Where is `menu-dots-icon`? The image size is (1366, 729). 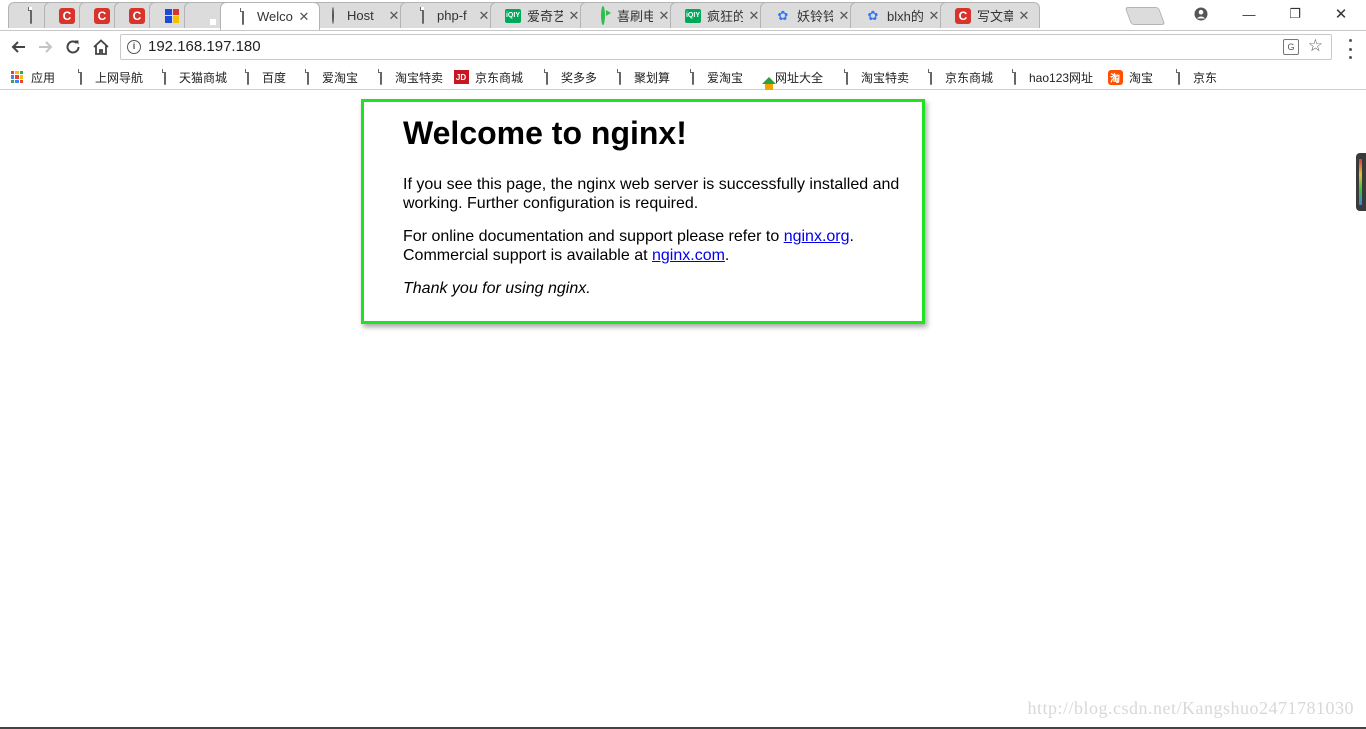 menu-dots-icon is located at coordinates (1350, 49).